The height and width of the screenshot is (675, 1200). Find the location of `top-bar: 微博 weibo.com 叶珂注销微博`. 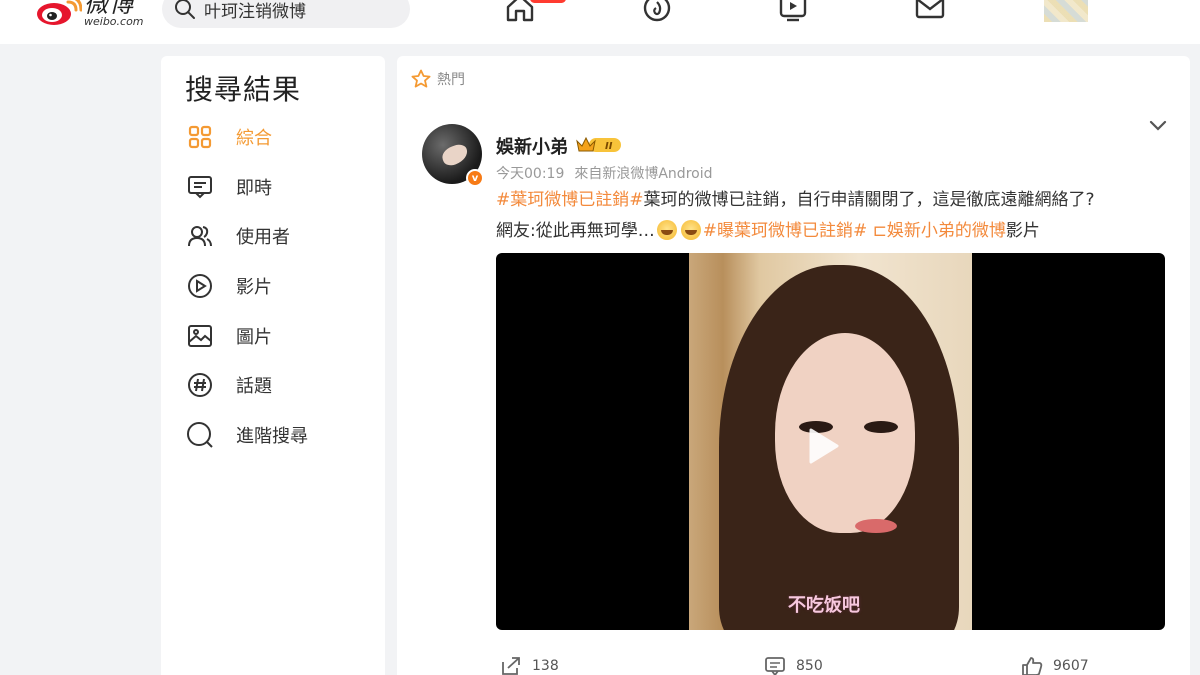

top-bar: 微博 weibo.com 叶珂注销微博 is located at coordinates (600, 22).